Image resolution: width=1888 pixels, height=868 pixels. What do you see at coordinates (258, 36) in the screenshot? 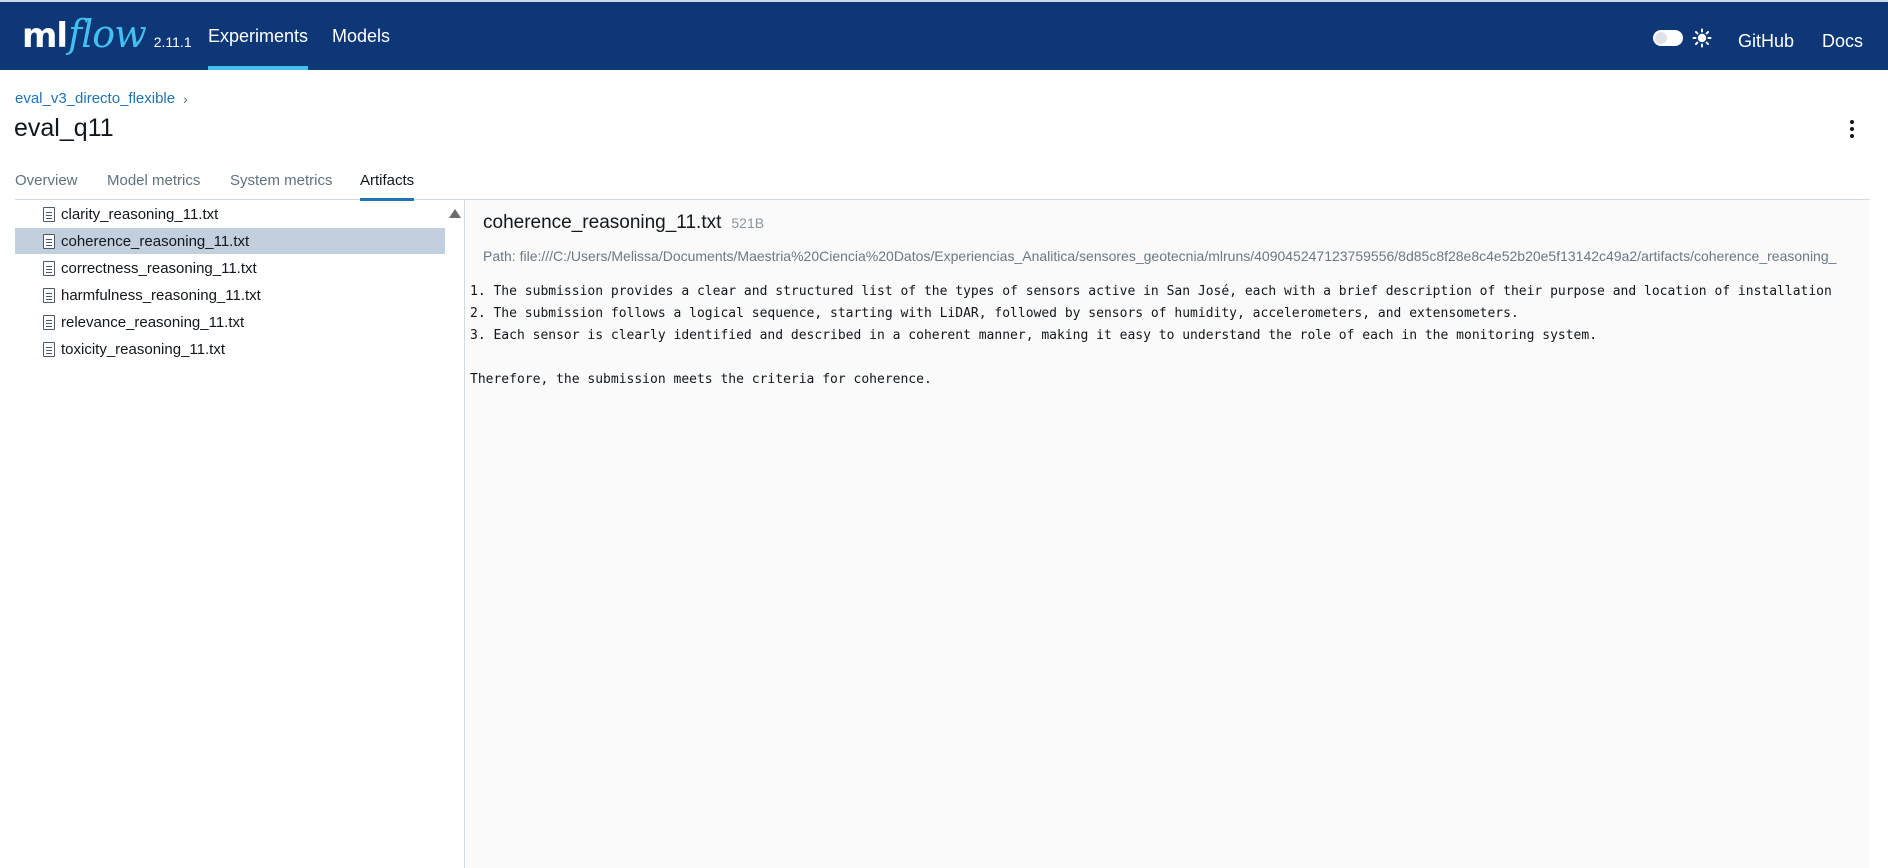
I see `nav-experiments: Experiments` at bounding box center [258, 36].